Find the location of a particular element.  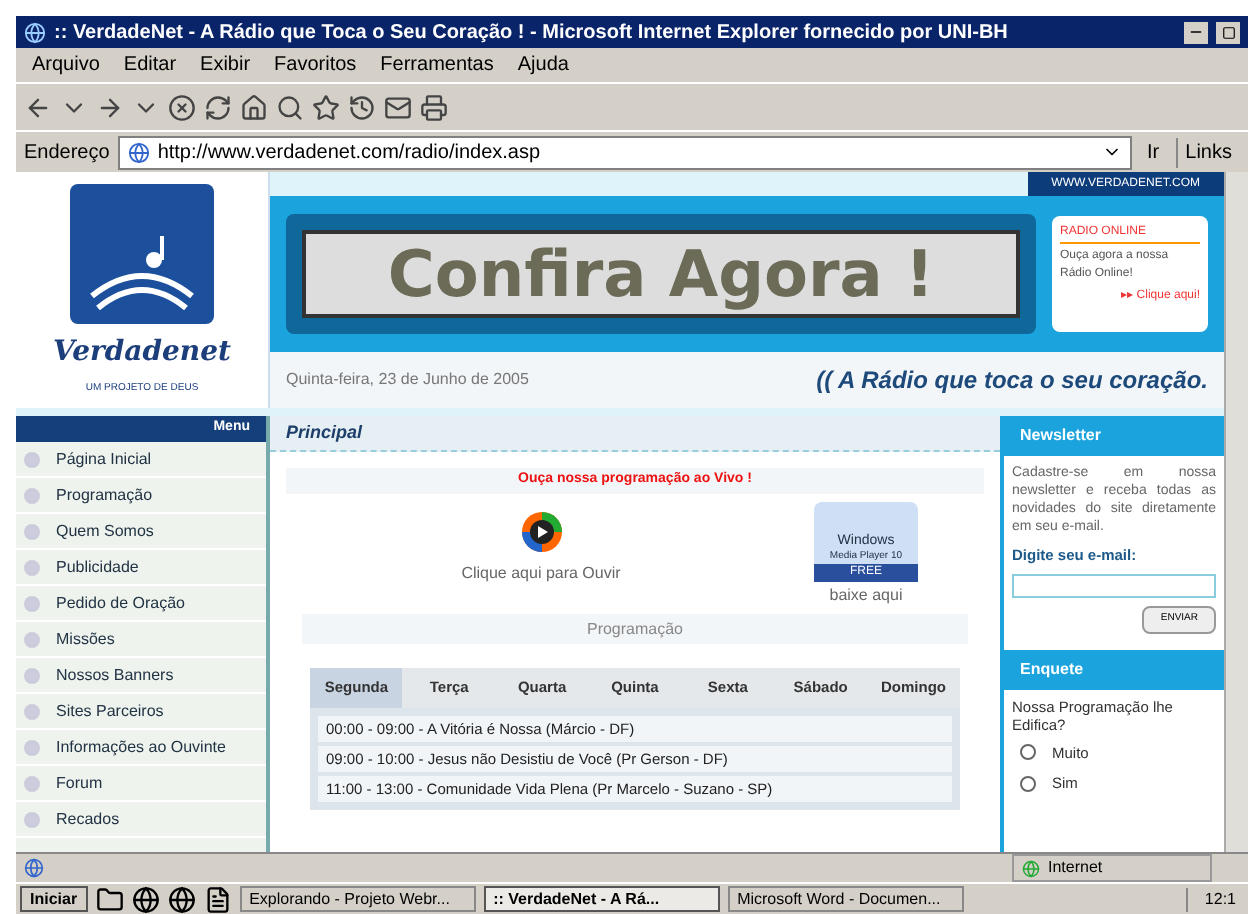

sidebar-item: Informações ao Ouvinte is located at coordinates (141, 747).